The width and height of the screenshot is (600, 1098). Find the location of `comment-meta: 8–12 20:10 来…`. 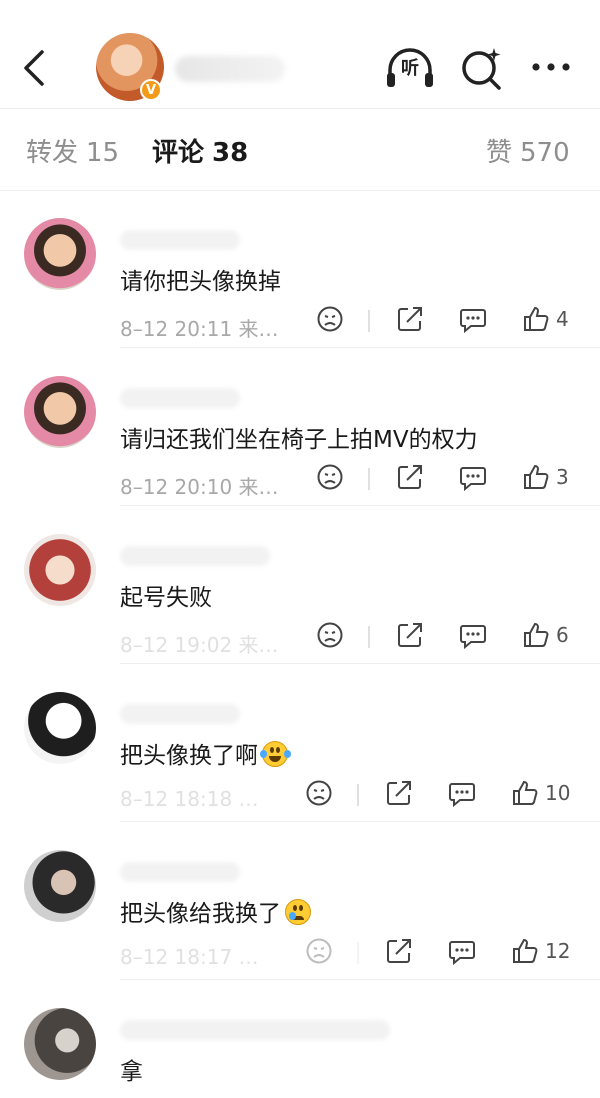

comment-meta: 8–12 20:10 来… is located at coordinates (199, 487).